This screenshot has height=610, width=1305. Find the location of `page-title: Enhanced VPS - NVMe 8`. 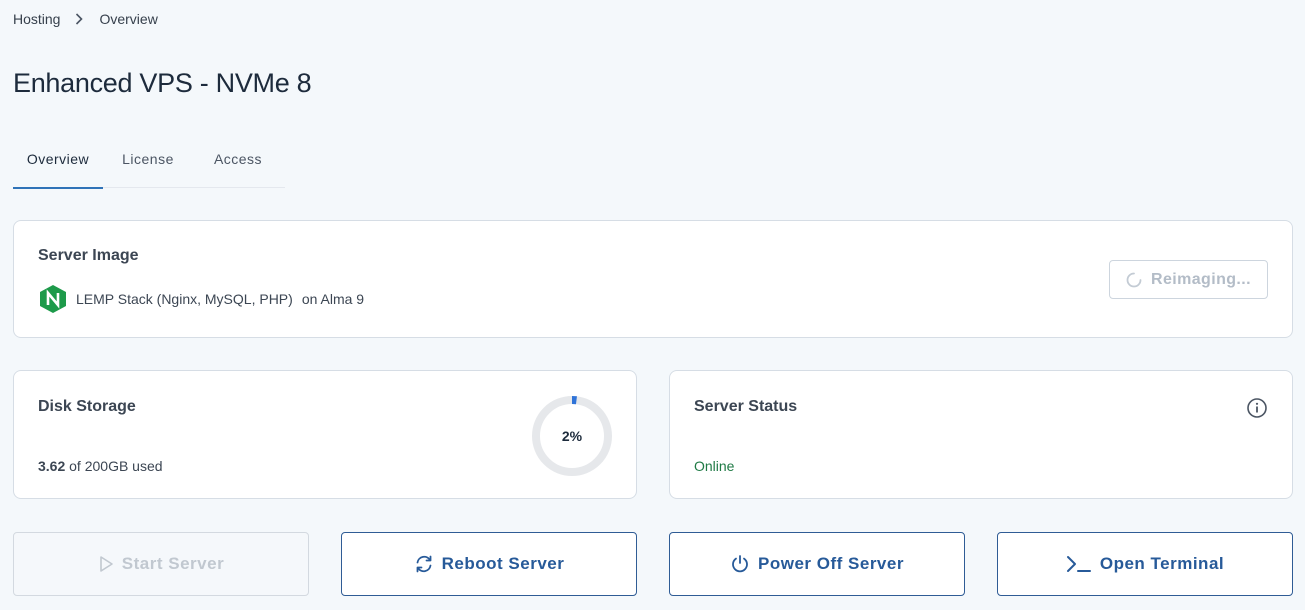

page-title: Enhanced VPS - NVMe 8 is located at coordinates (162, 83).